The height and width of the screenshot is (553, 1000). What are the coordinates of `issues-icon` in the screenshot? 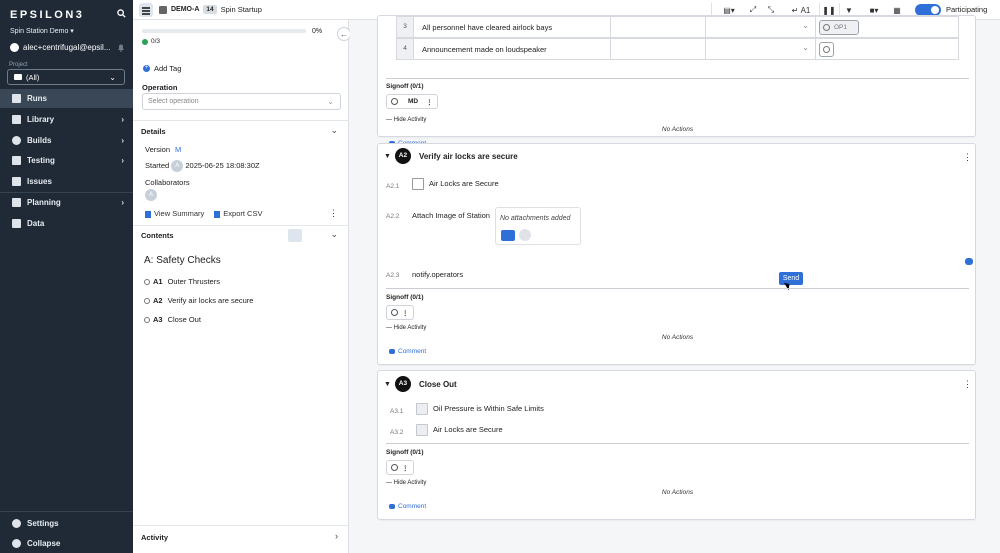 It's located at (16, 181).